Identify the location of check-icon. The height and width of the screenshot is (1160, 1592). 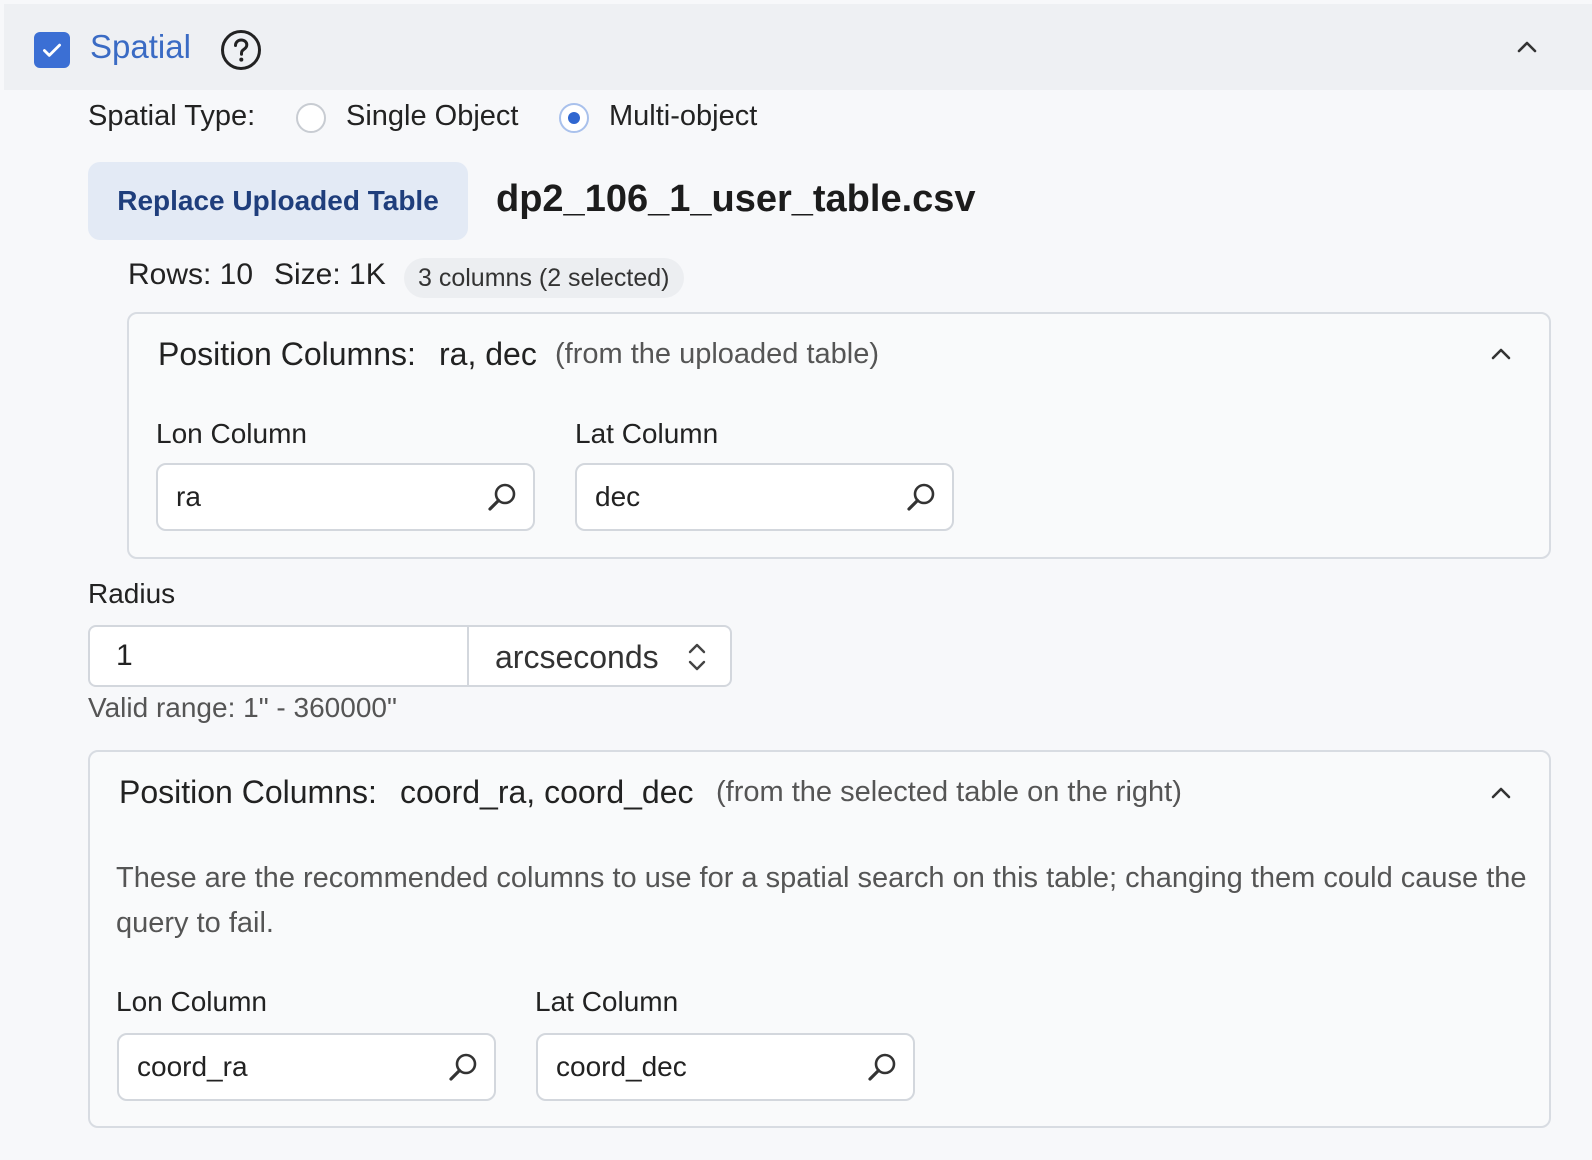
(52, 50).